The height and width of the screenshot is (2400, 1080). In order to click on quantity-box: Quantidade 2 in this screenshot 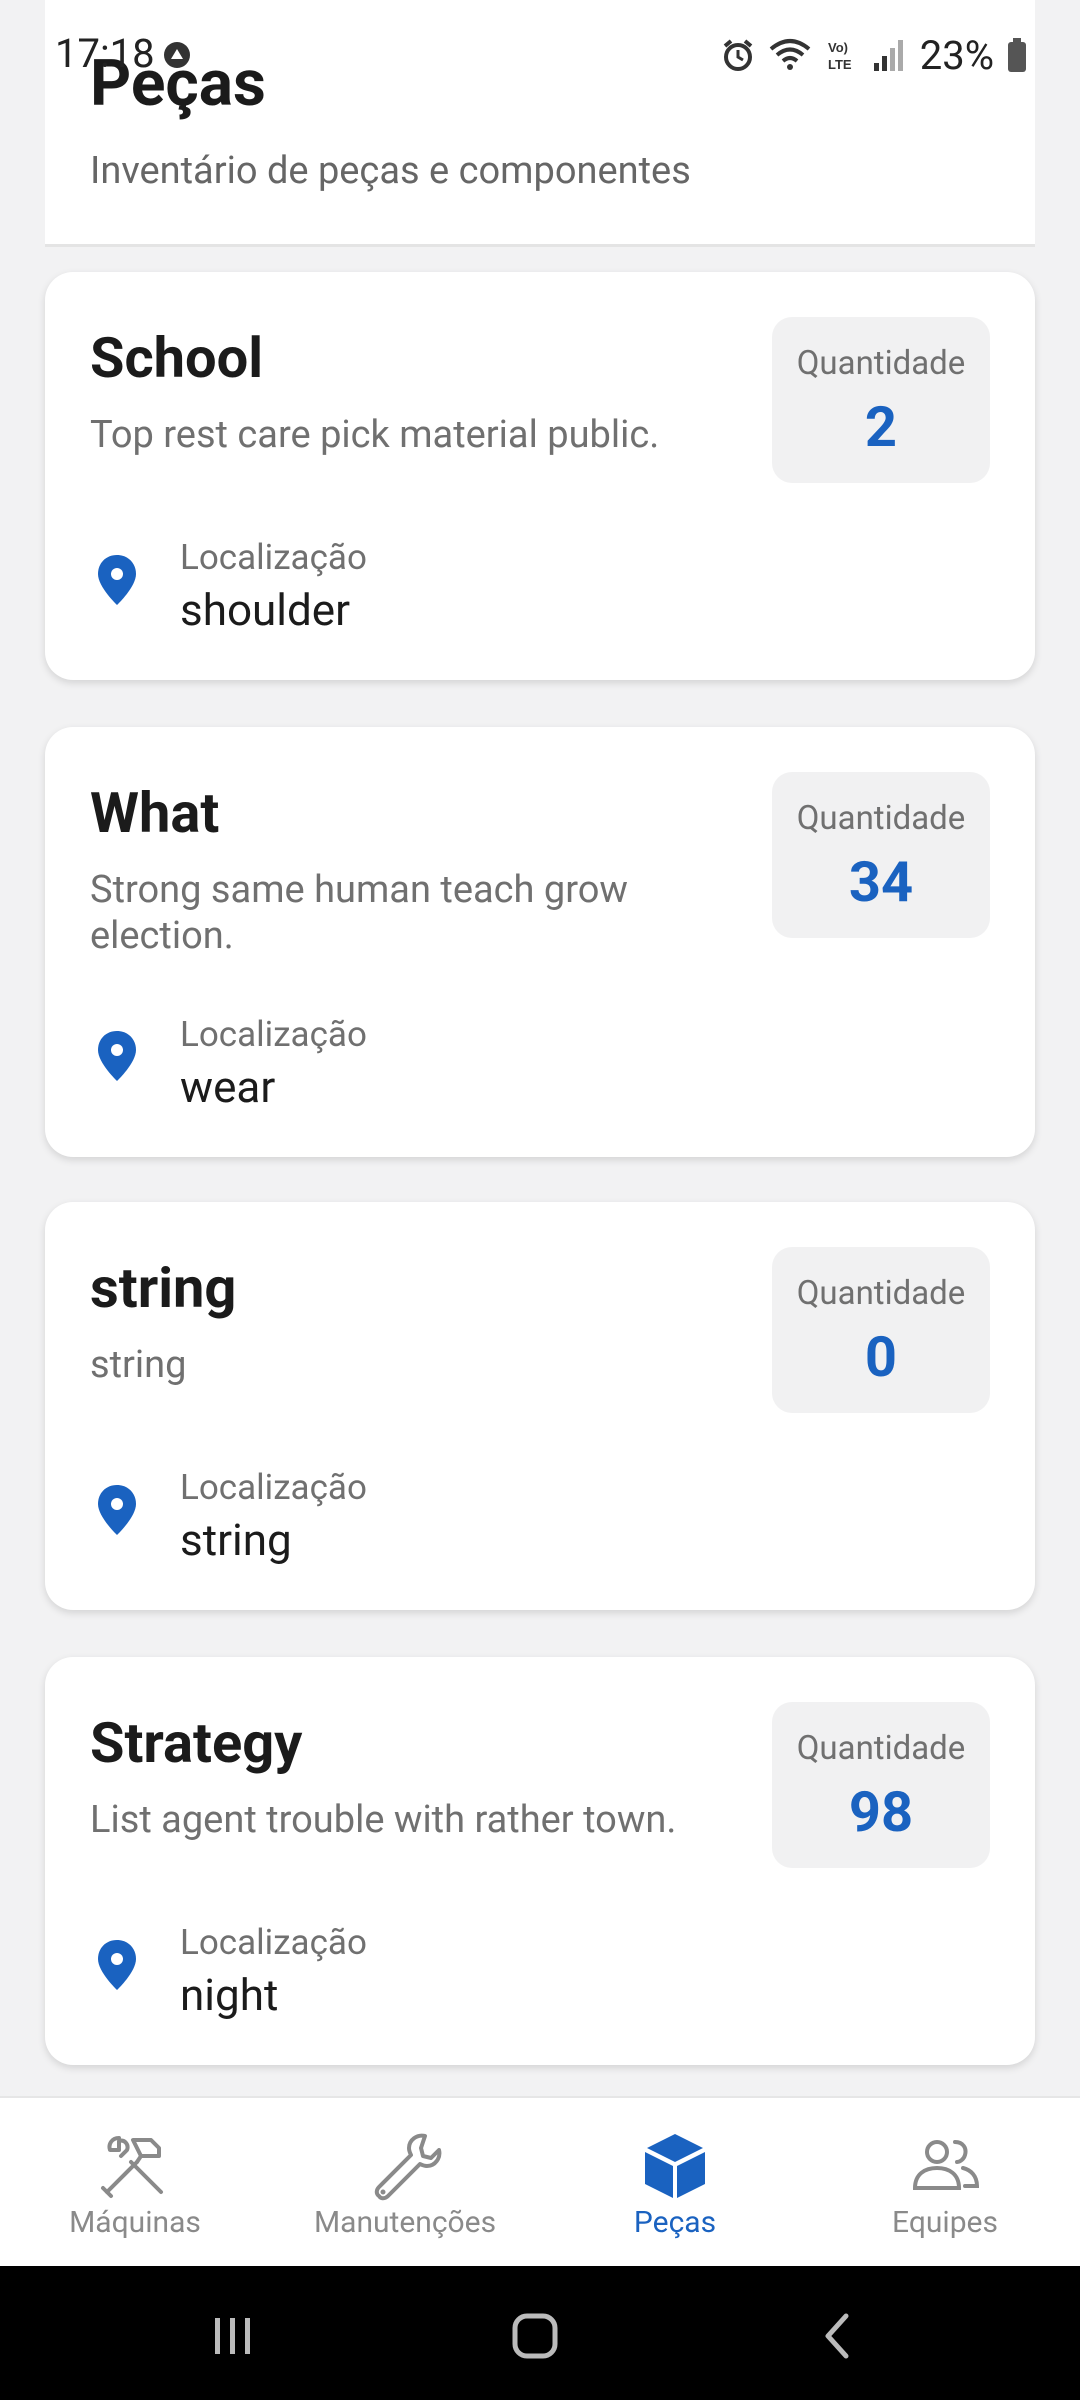, I will do `click(881, 400)`.